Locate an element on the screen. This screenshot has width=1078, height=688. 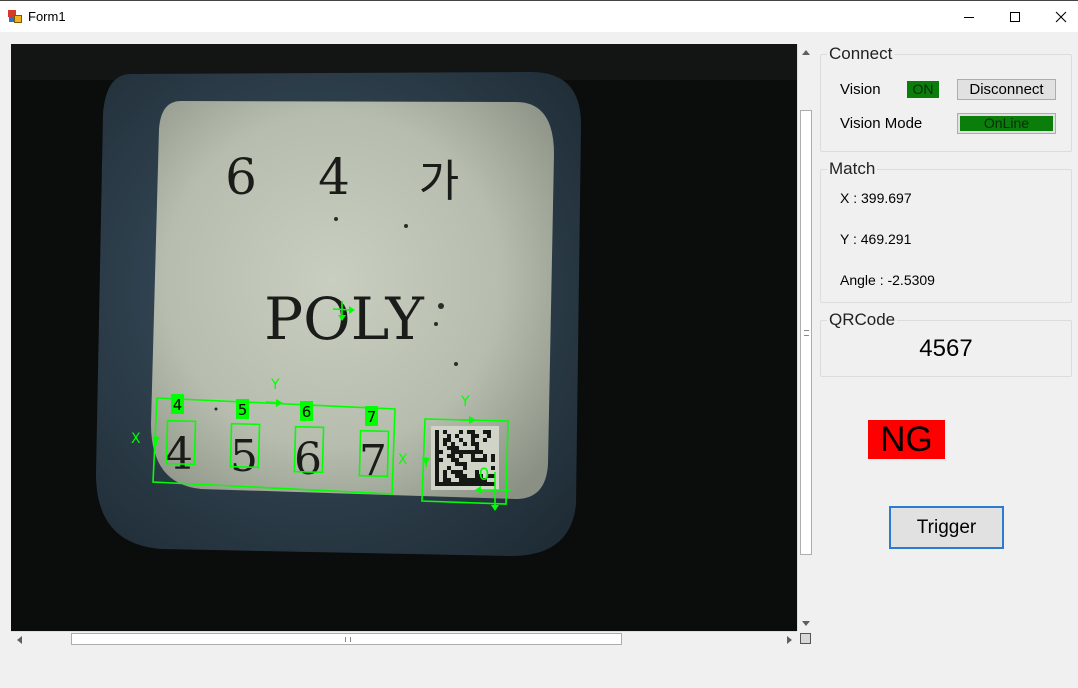
ocr-label-1: 4 is located at coordinates (178, 405).